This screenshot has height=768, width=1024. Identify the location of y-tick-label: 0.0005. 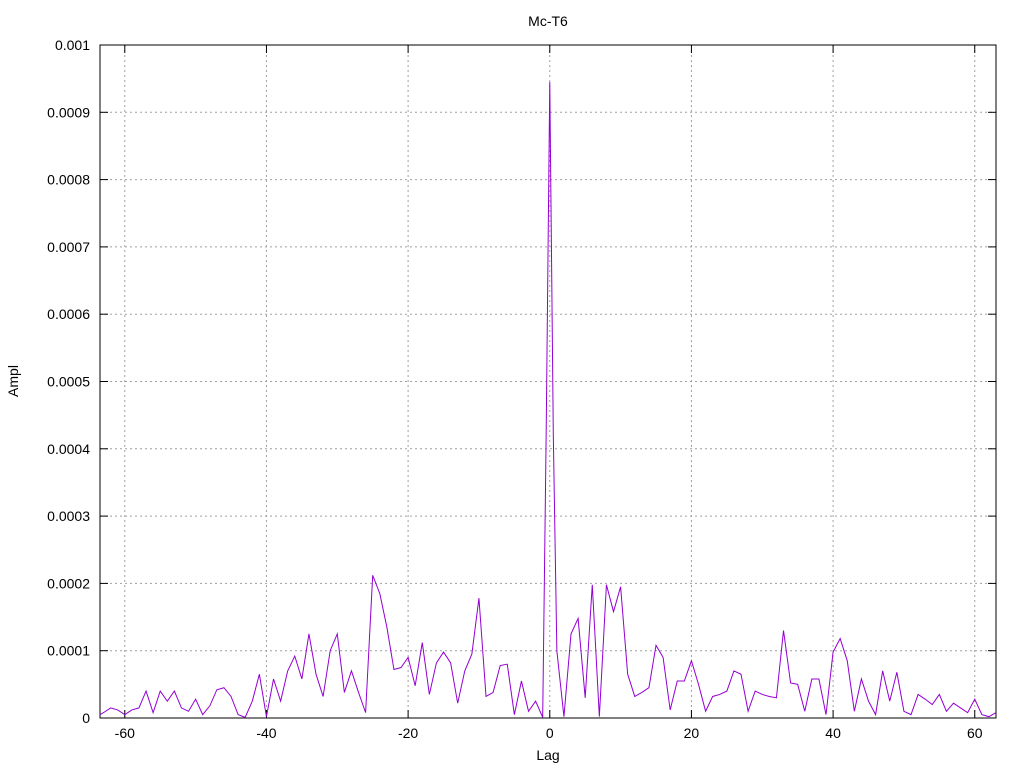
(68, 382).